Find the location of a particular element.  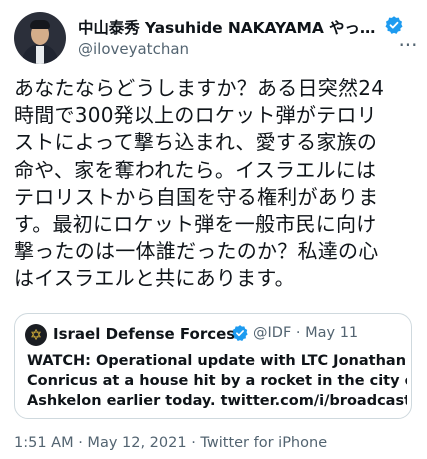

tweet-line: あなたならどうしますか？ある日突然24 is located at coordinates (199, 88).